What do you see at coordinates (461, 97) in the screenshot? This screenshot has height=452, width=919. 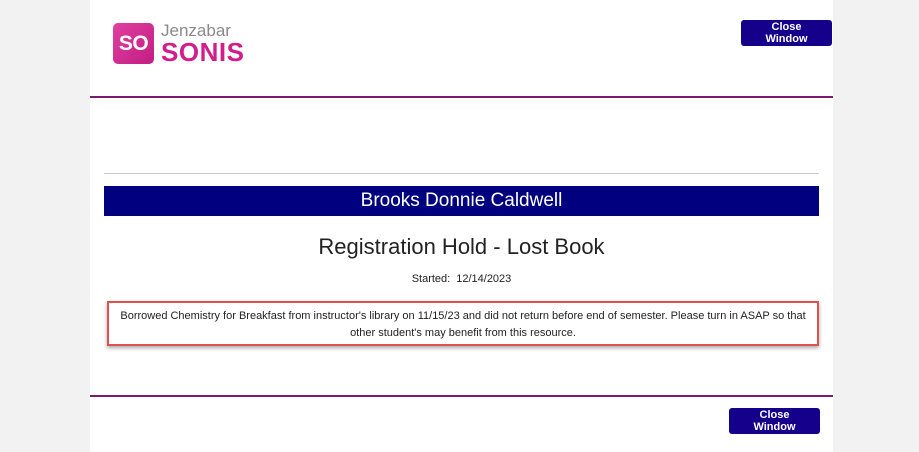 I see `header-divider` at bounding box center [461, 97].